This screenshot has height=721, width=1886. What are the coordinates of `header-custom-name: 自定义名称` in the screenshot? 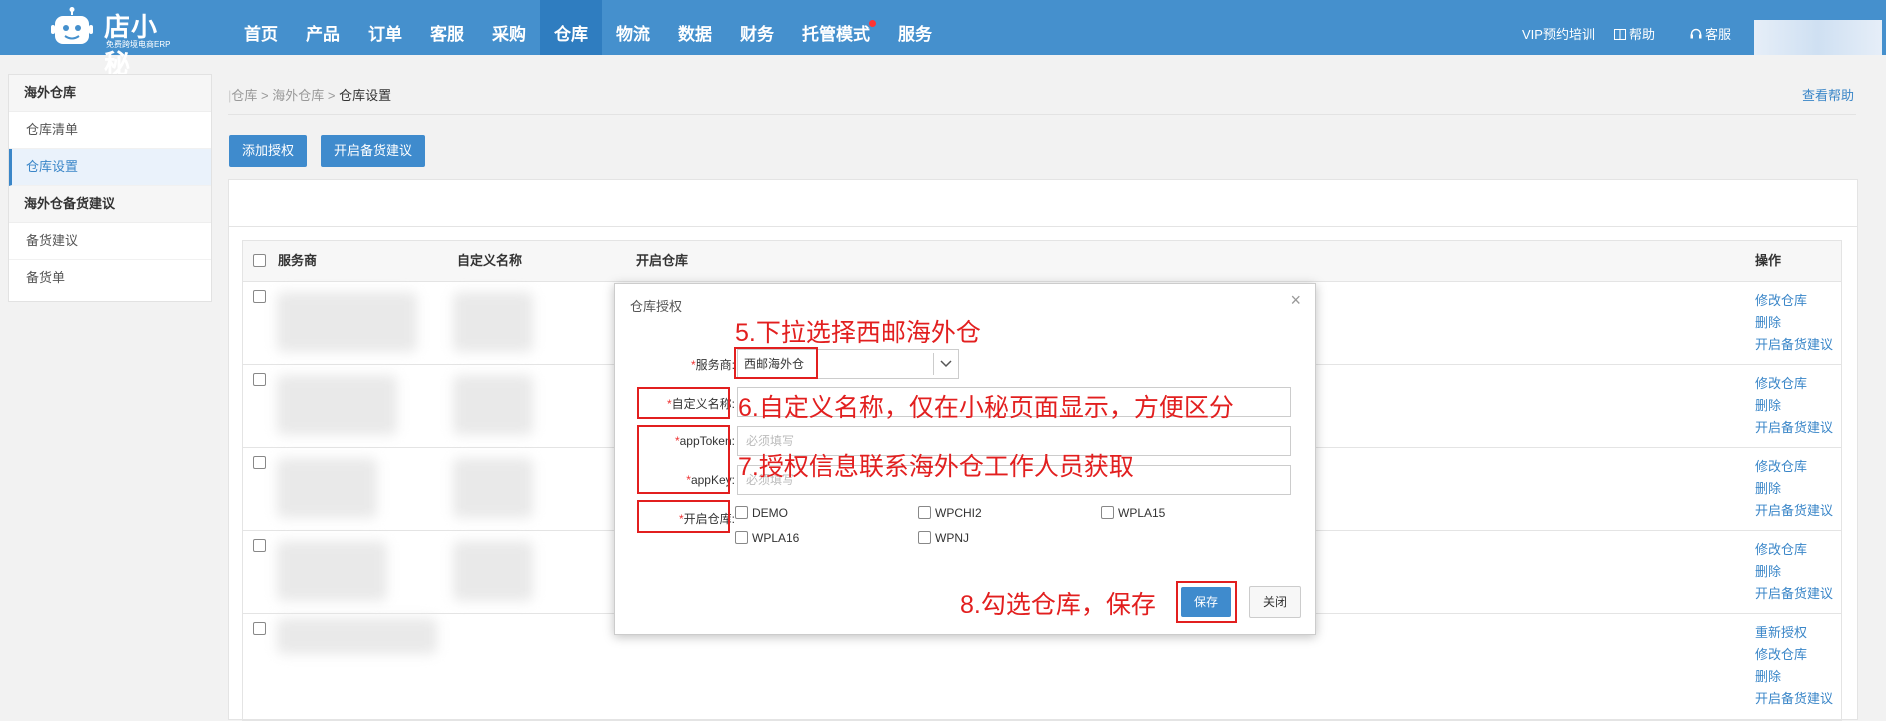 It's located at (490, 260).